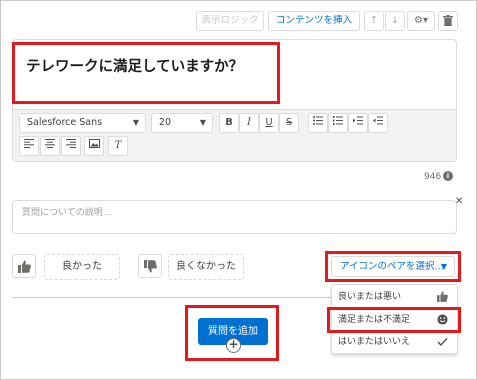  I want to click on move-up-icon: ↑, so click(374, 21).